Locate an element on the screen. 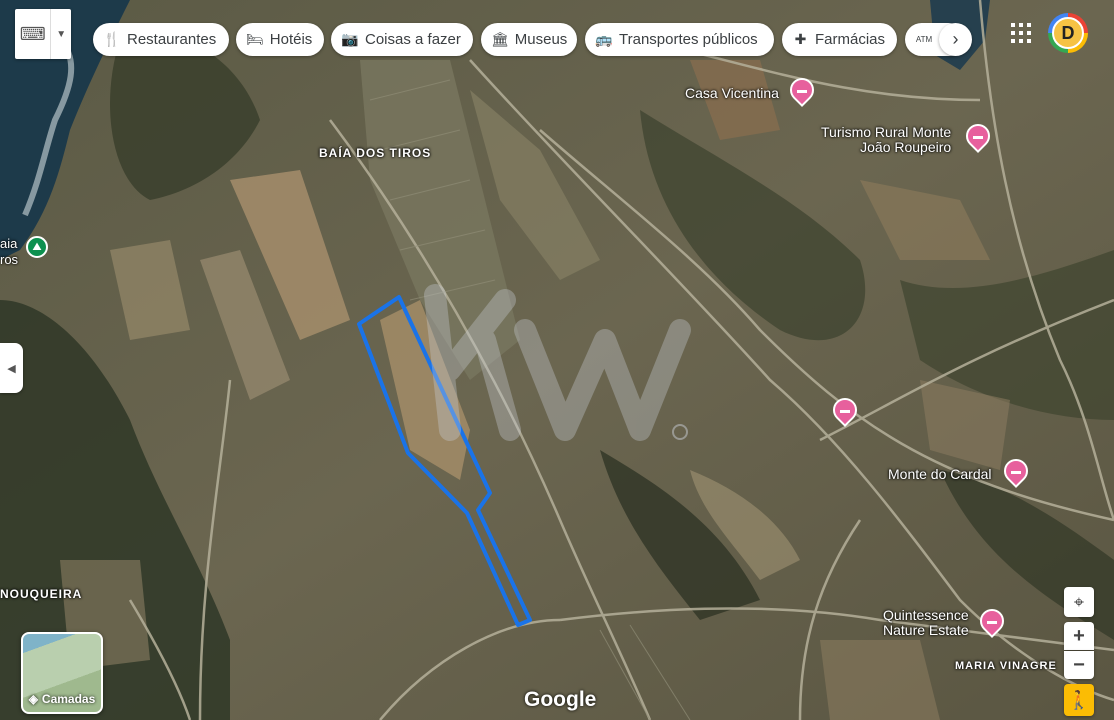  pegman-icon: 🚶 is located at coordinates (1079, 699).